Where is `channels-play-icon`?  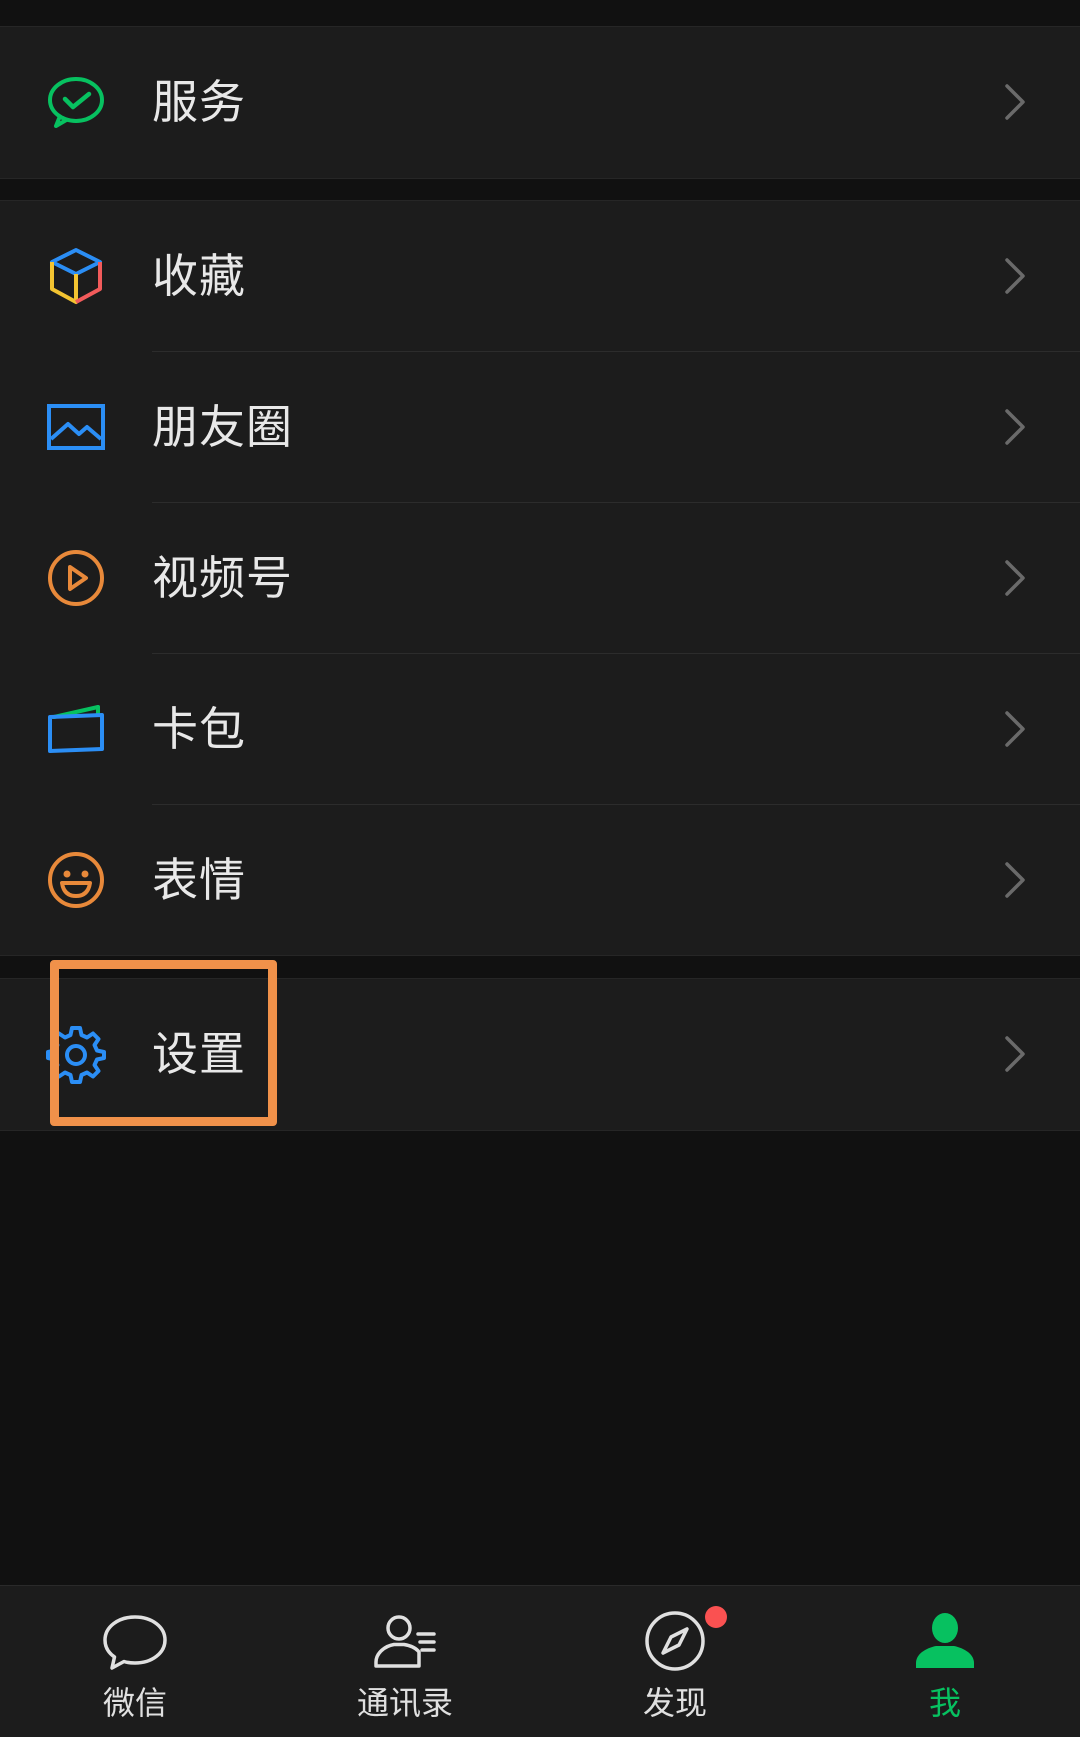
channels-play-icon is located at coordinates (76, 578).